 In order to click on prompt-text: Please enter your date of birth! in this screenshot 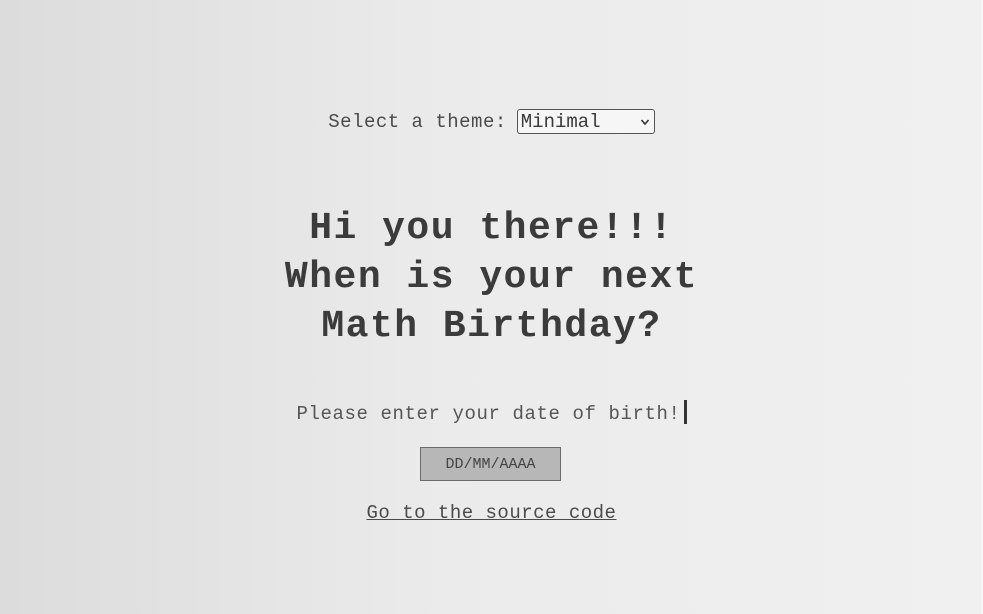, I will do `click(488, 414)`.